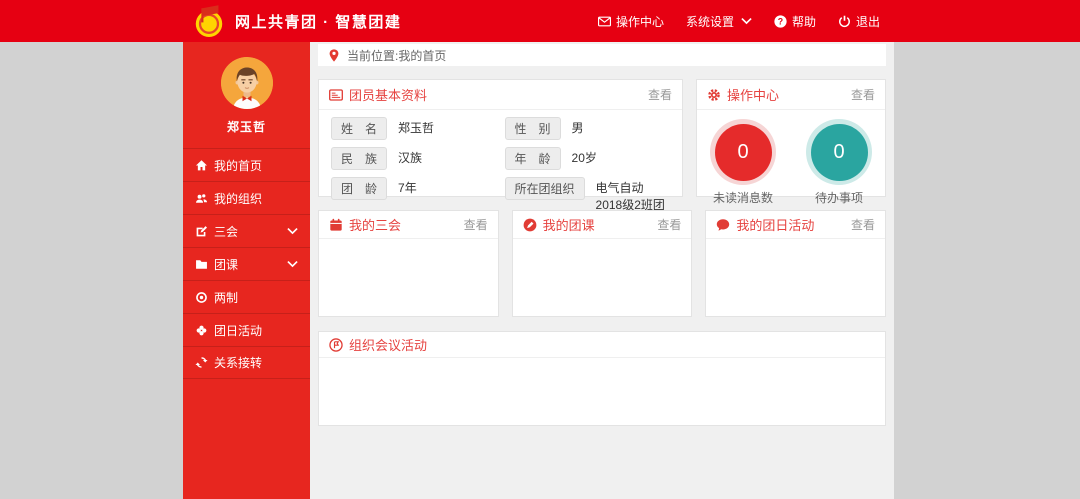 The height and width of the screenshot is (499, 1080). What do you see at coordinates (839, 152) in the screenshot?
I see `todo-count-circle: 0` at bounding box center [839, 152].